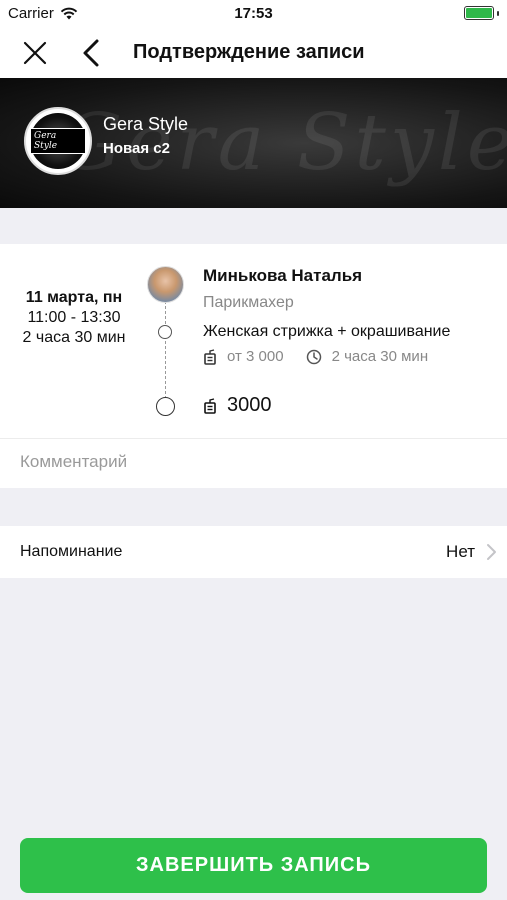 Image resolution: width=507 pixels, height=900 pixels. Describe the element at coordinates (165, 406) in the screenshot. I see `timeline-dot-total` at that location.